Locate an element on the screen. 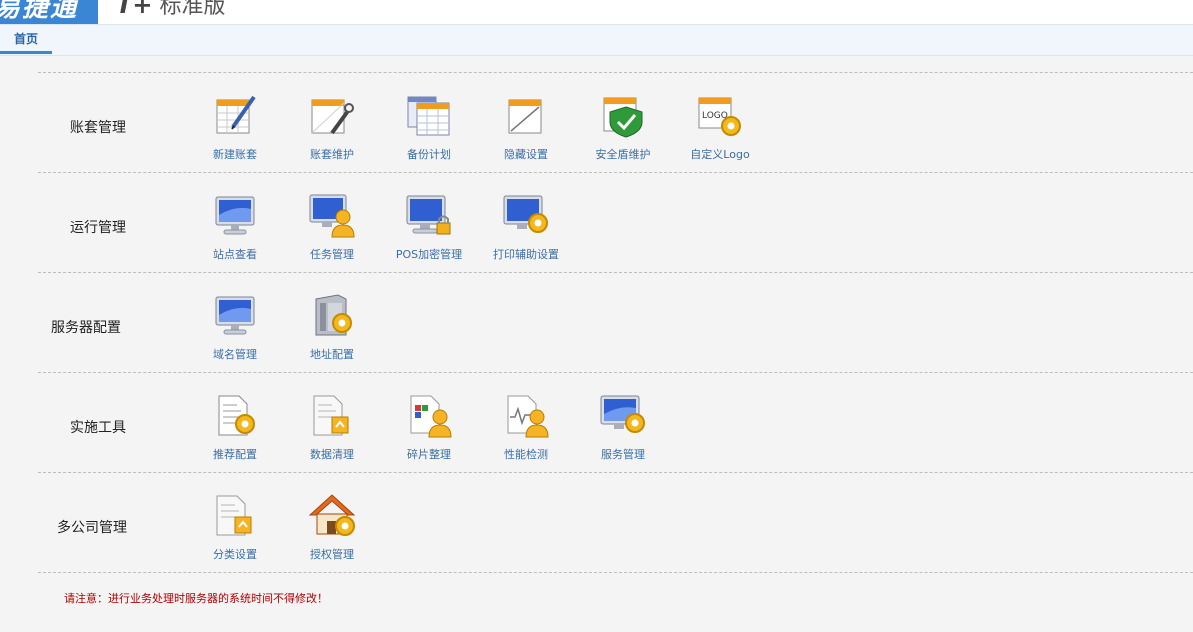 The width and height of the screenshot is (1193, 632). item-site-view: 站点查看 is located at coordinates (233, 223).